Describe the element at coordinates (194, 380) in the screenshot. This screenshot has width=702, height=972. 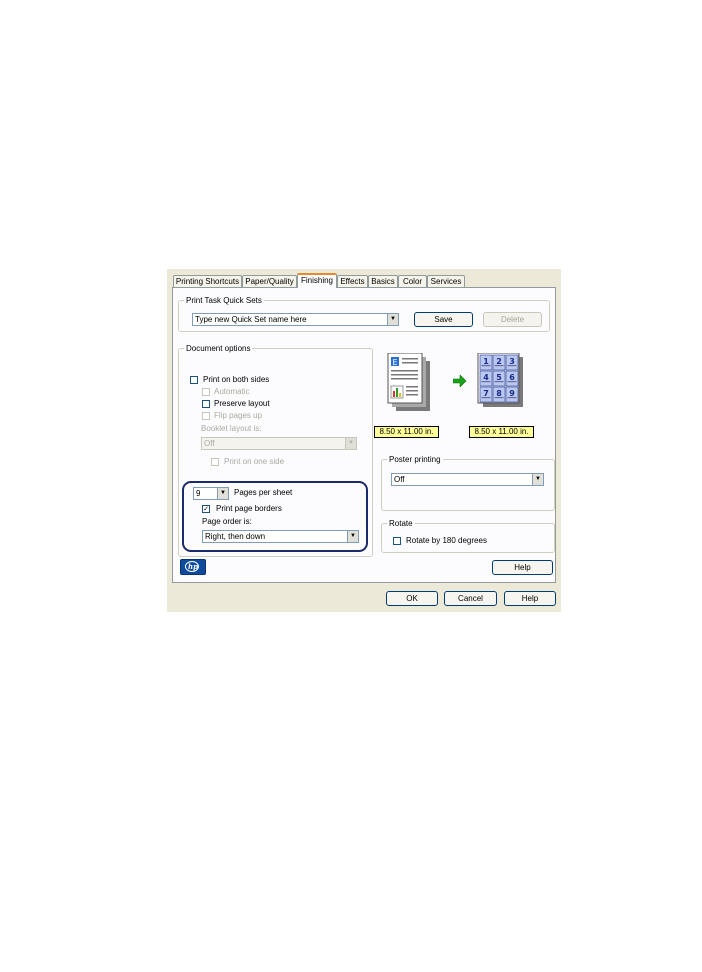
I see `print-both-sides-checkbox` at that location.